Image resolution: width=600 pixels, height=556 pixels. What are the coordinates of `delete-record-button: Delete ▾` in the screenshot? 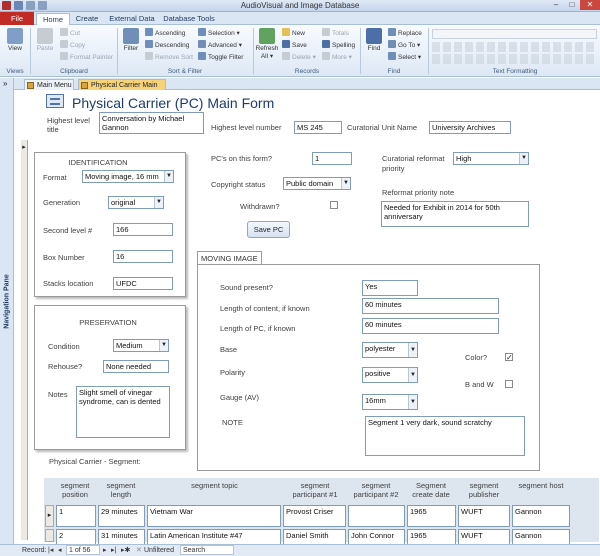 It's located at (299, 57).